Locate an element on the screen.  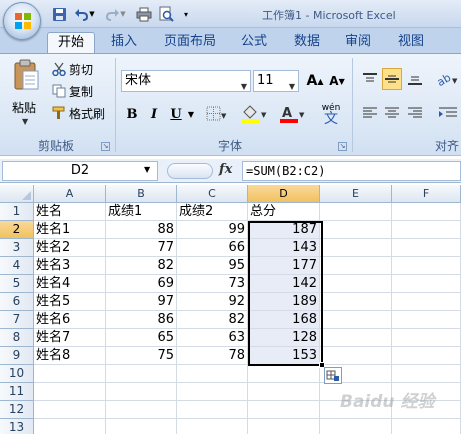
row-header-13: 13 is located at coordinates (17, 426).